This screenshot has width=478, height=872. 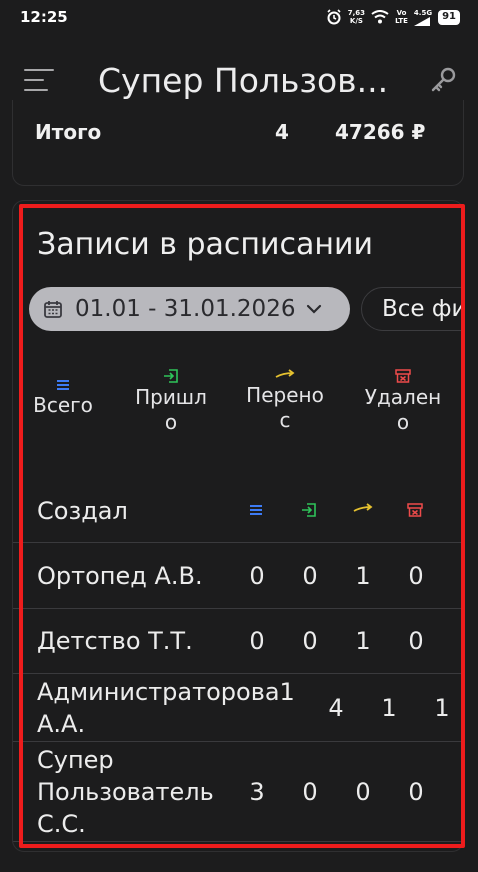 What do you see at coordinates (449, 17) in the screenshot?
I see `battery-icon: 91` at bounding box center [449, 17].